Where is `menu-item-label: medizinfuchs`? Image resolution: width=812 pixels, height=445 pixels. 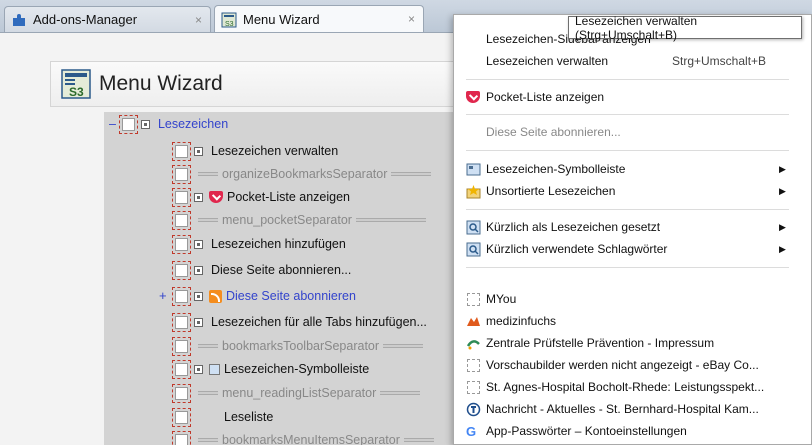
menu-item-label: medizinfuchs is located at coordinates (521, 321).